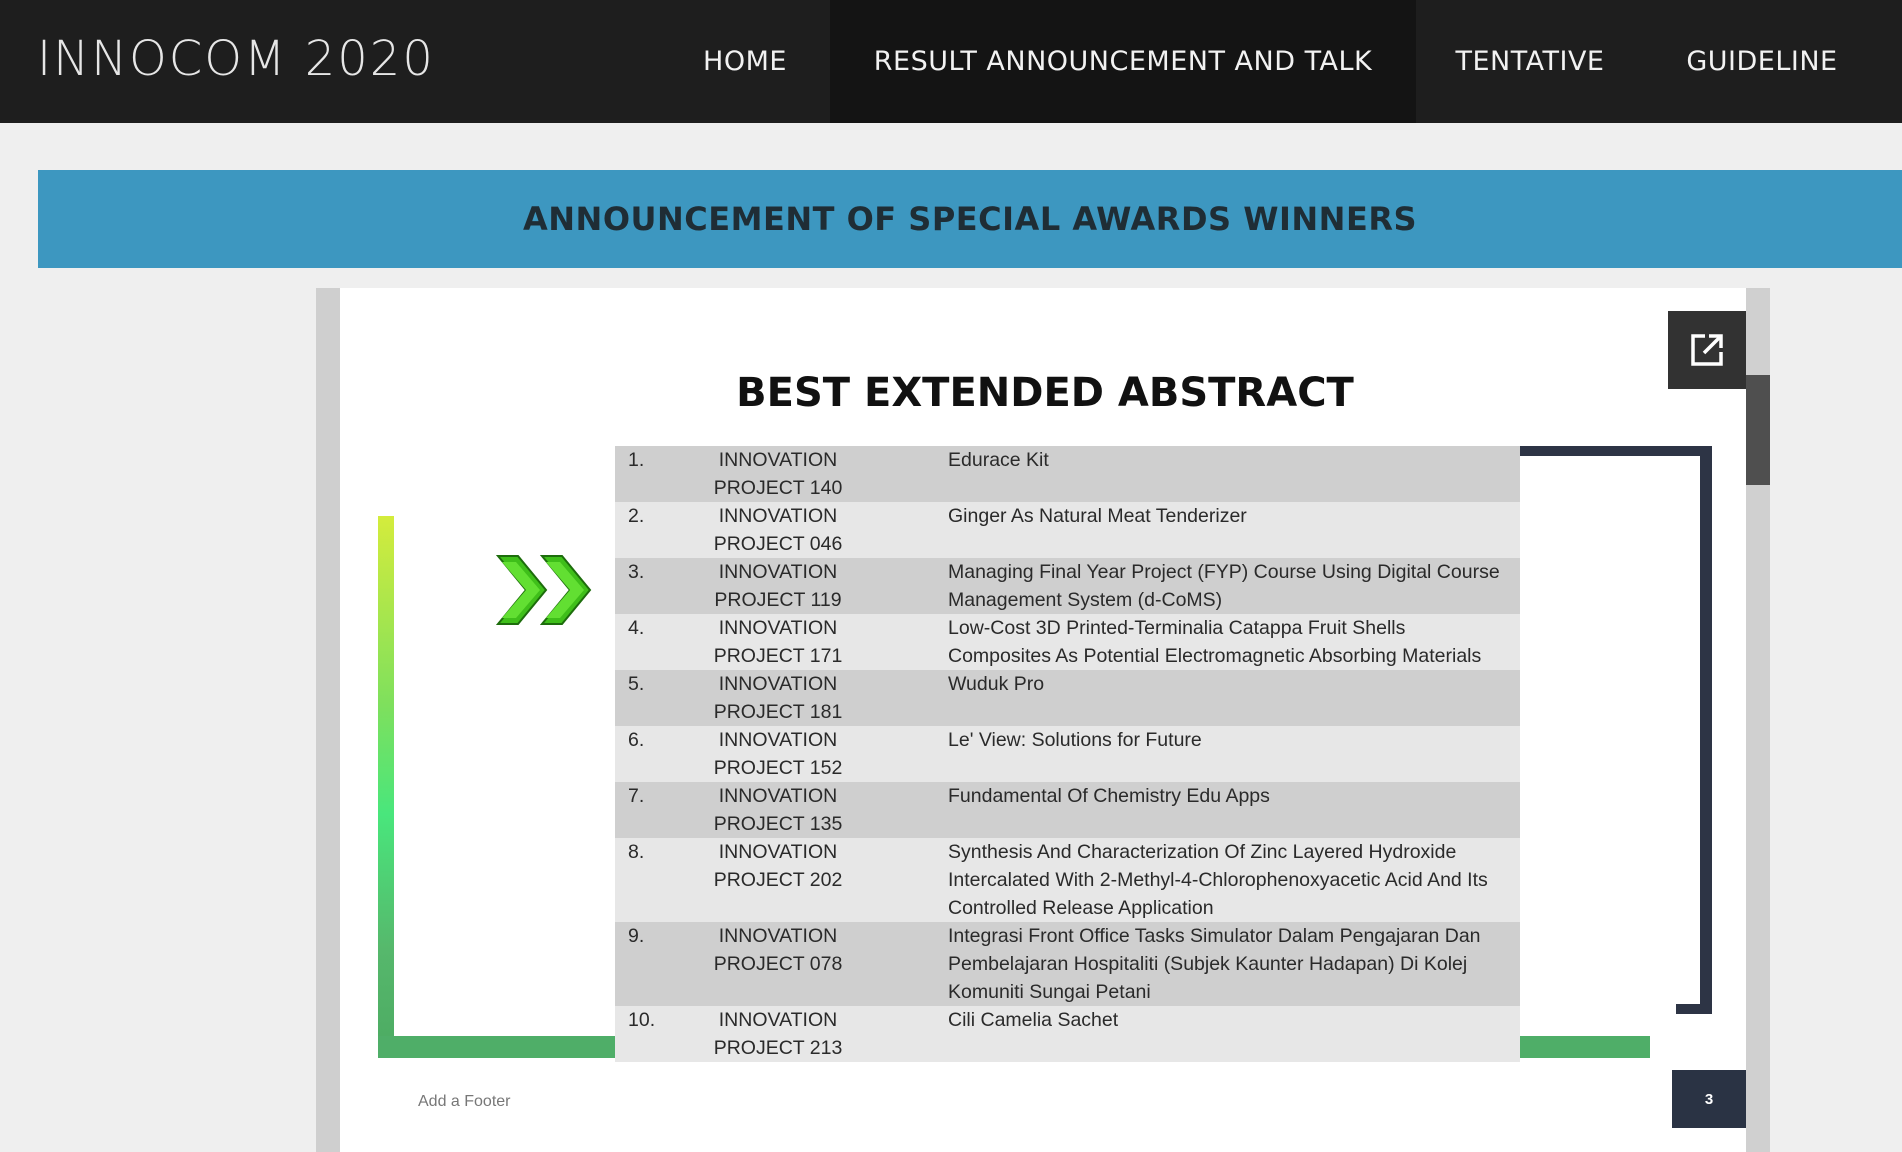 The height and width of the screenshot is (1152, 1902). I want to click on popout-button, so click(1707, 350).